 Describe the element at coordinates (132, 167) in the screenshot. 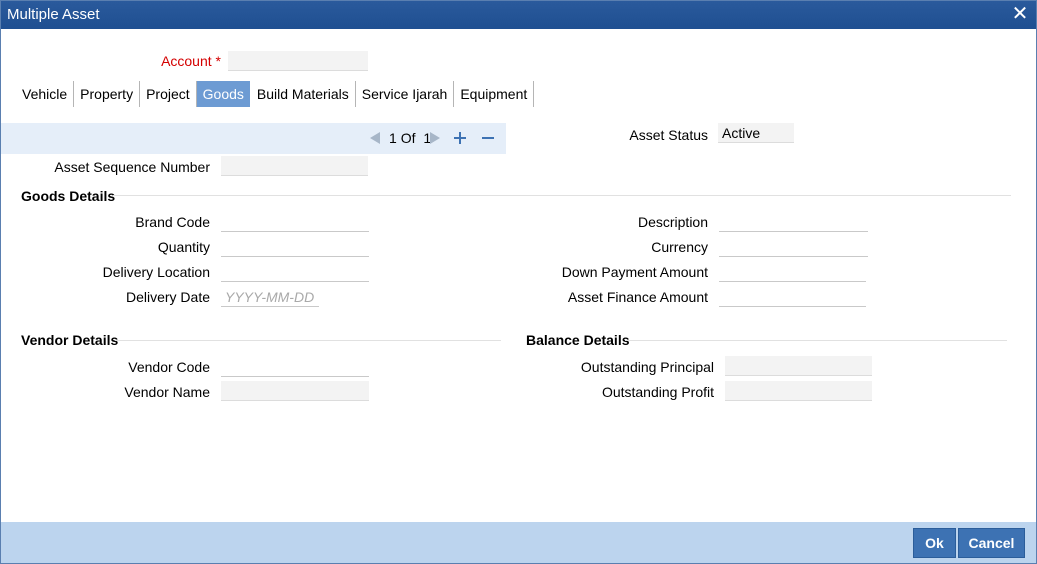

I see `asset-sequence-label: Asset Sequence Number` at that location.